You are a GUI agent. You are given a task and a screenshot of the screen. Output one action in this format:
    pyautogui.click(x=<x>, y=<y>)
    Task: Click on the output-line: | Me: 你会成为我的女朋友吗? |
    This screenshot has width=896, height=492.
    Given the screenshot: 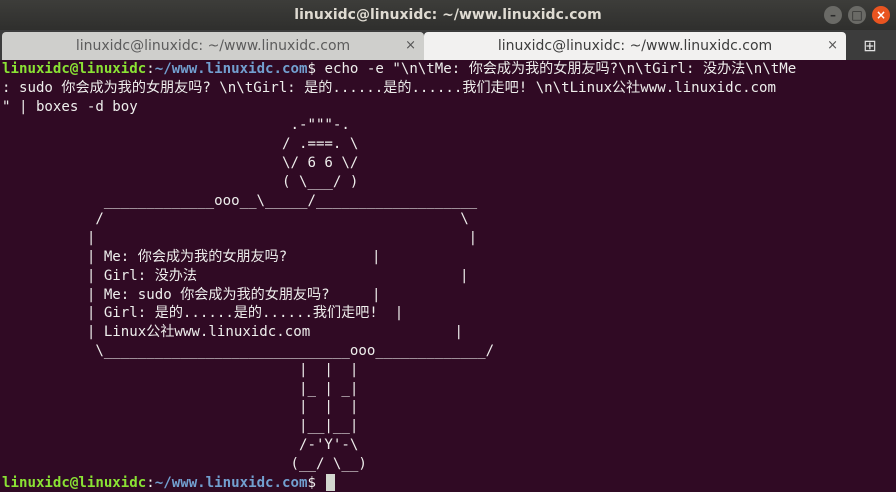 What is the action you would take?
    pyautogui.click(x=191, y=256)
    